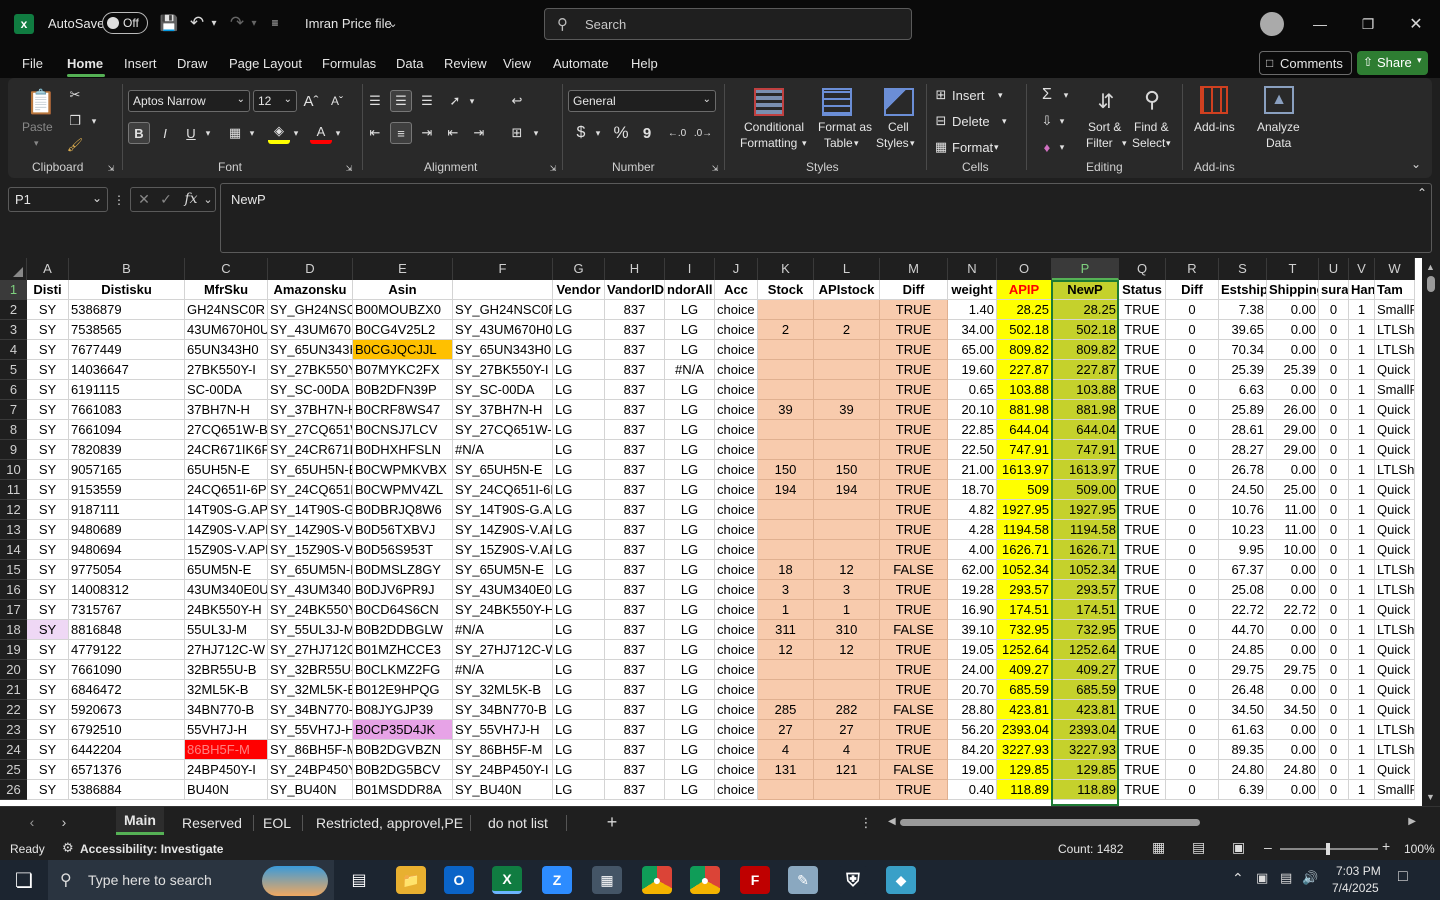  I want to click on close-icon: ✕, so click(1416, 24).